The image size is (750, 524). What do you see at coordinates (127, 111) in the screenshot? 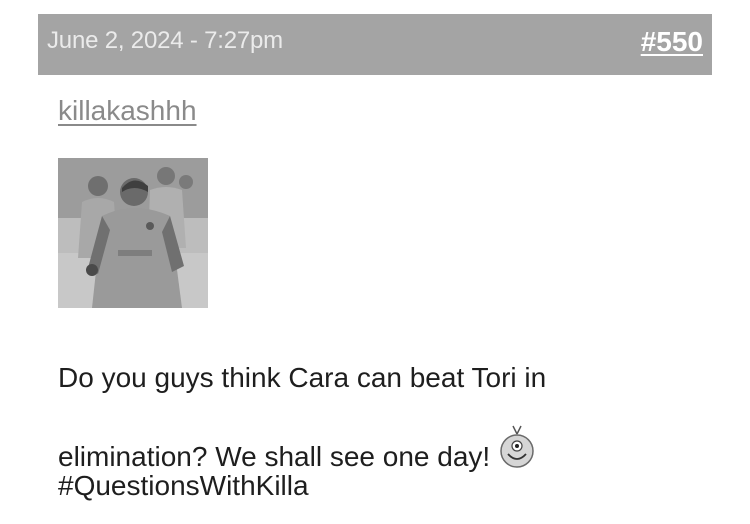
I see `username-link: killakashhh` at bounding box center [127, 111].